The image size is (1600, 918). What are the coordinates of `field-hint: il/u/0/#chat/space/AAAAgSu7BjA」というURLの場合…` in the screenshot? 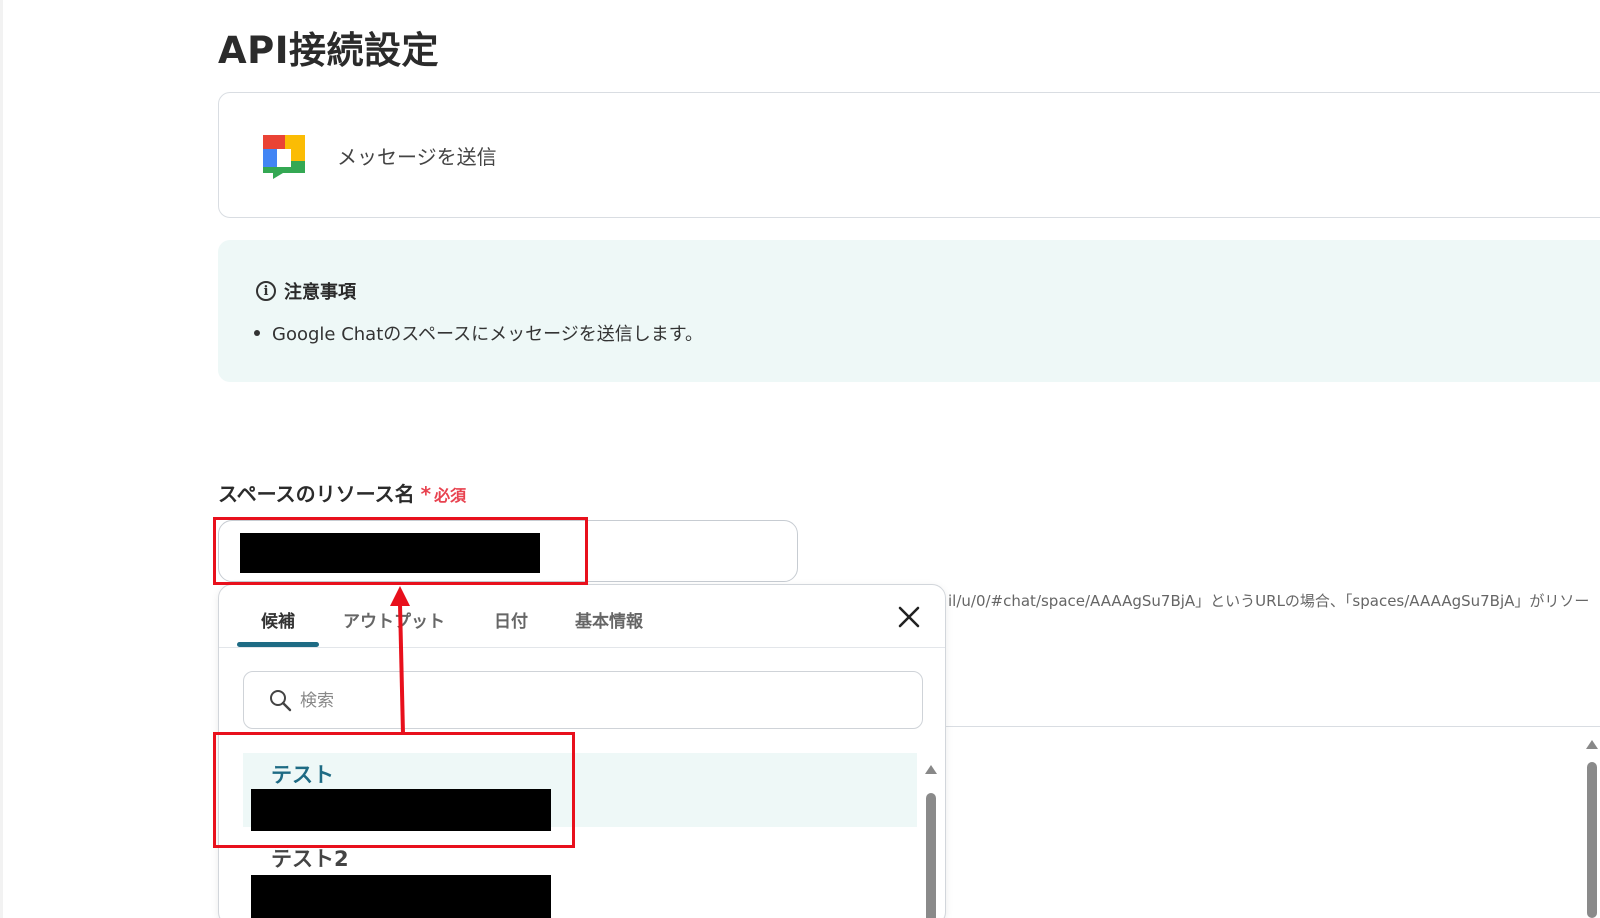 It's located at (1269, 601).